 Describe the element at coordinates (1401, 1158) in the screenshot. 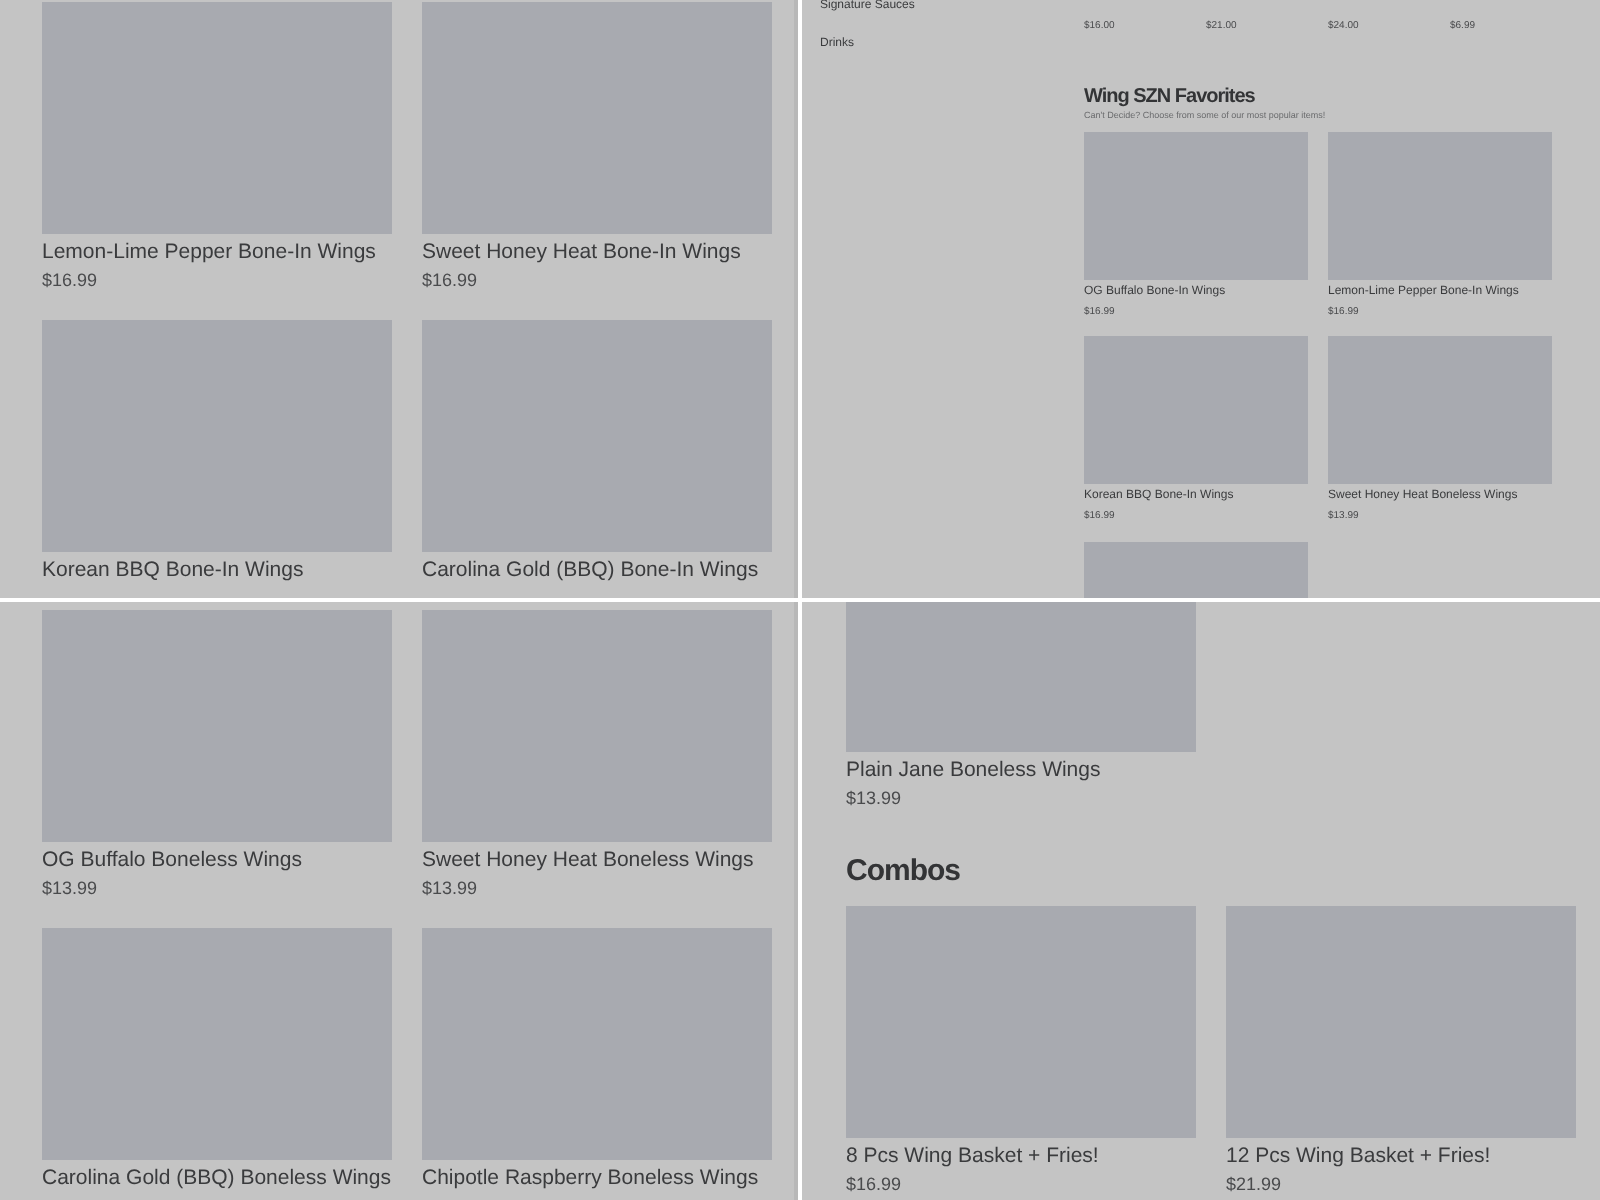

I see `item-name: 12 Pcs Wing Basket + Fries!` at that location.